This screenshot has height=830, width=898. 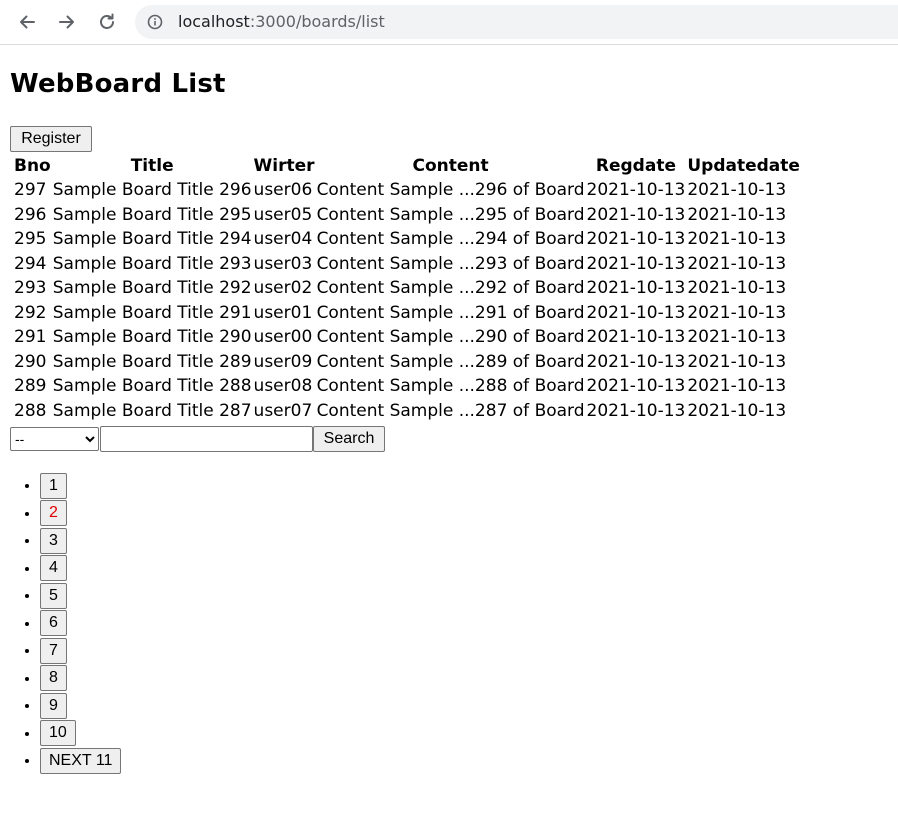 I want to click on cell-content: Content Sample ...288 of Board, so click(x=450, y=386).